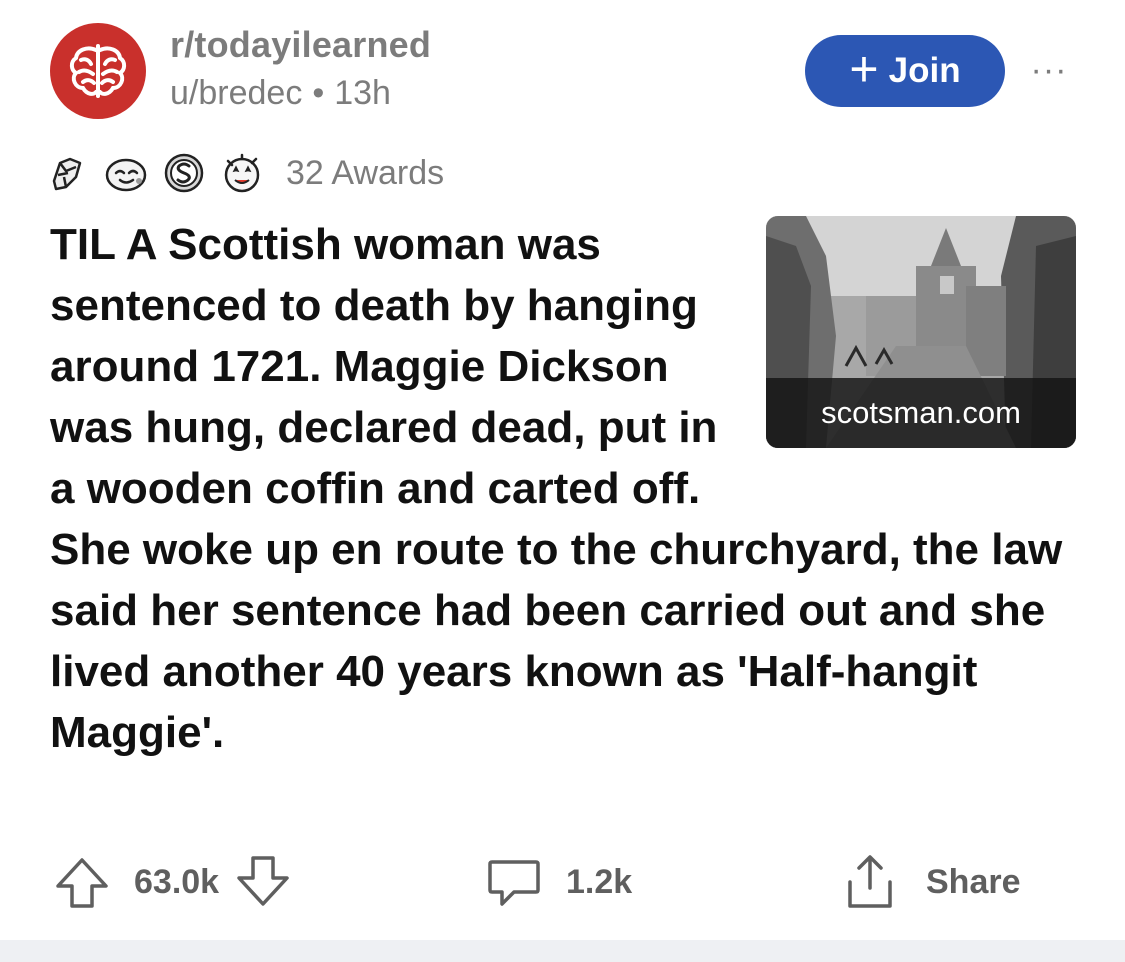  I want to click on join-button: + Join, so click(905, 71).